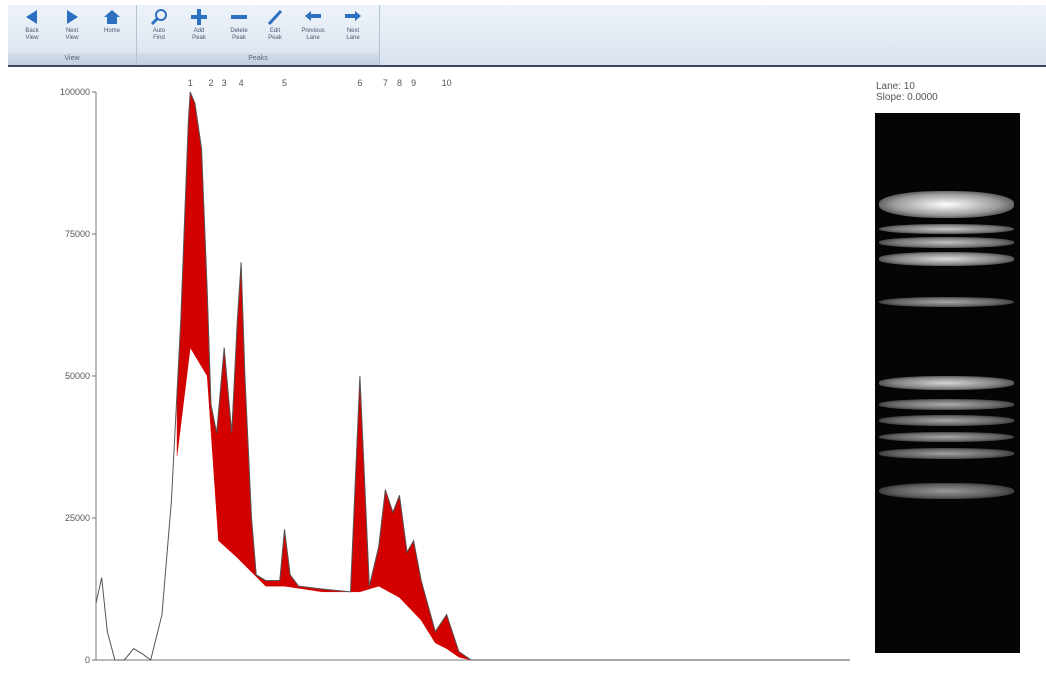 The width and height of the screenshot is (1046, 675). I want to click on minus-icon, so click(239, 17).